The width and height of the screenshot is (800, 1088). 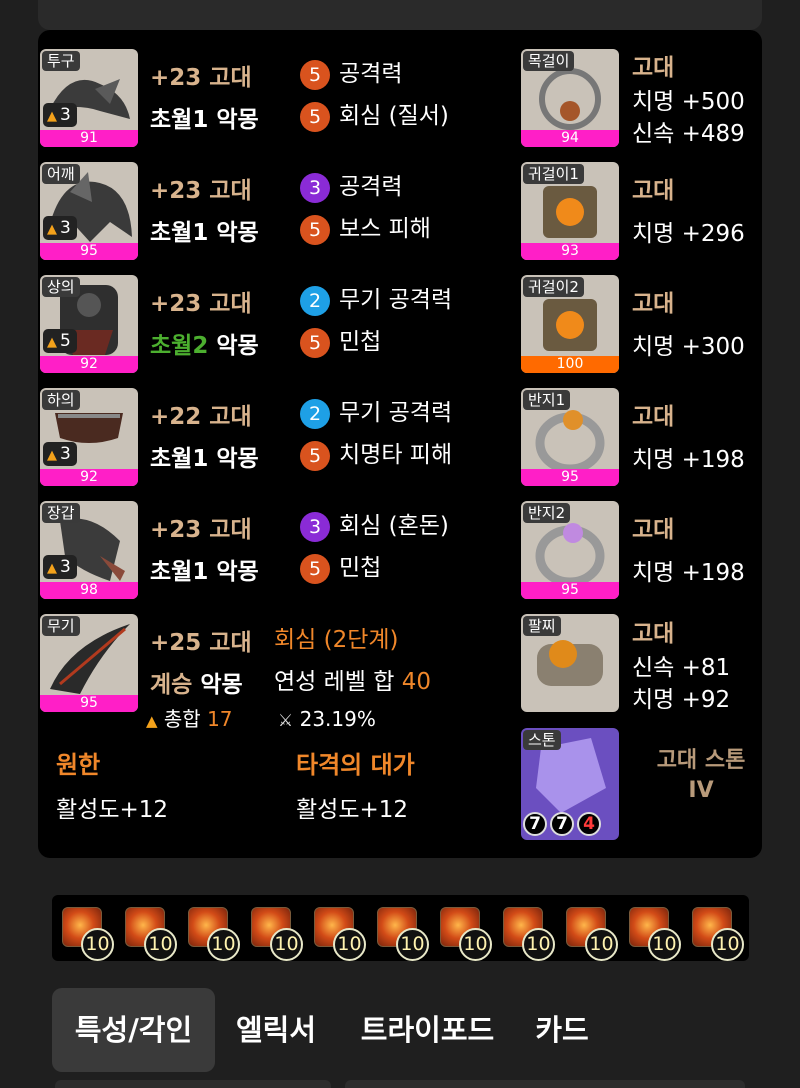 What do you see at coordinates (189, 719) in the screenshot?
I see `transcend-total: ▲ 총합 17` at bounding box center [189, 719].